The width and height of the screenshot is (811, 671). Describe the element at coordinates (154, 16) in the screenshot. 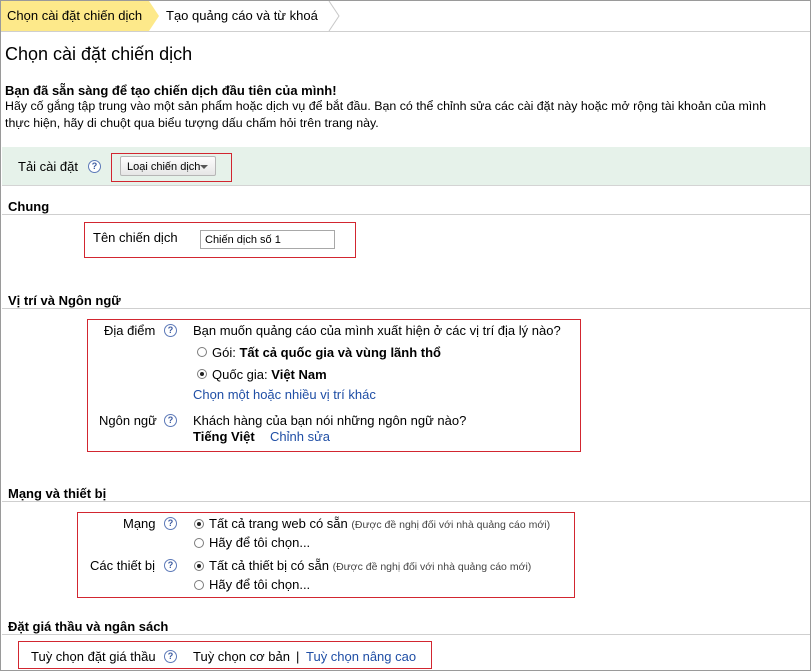

I see `breadcrumb-arrow-icon` at that location.